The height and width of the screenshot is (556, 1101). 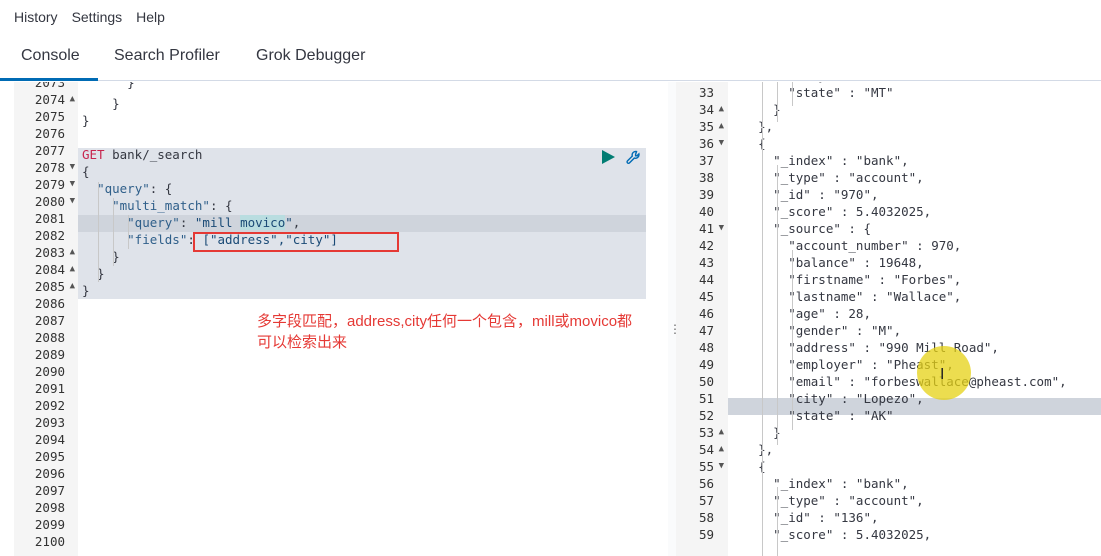 I want to click on line-number-text: 53, so click(x=706, y=432).